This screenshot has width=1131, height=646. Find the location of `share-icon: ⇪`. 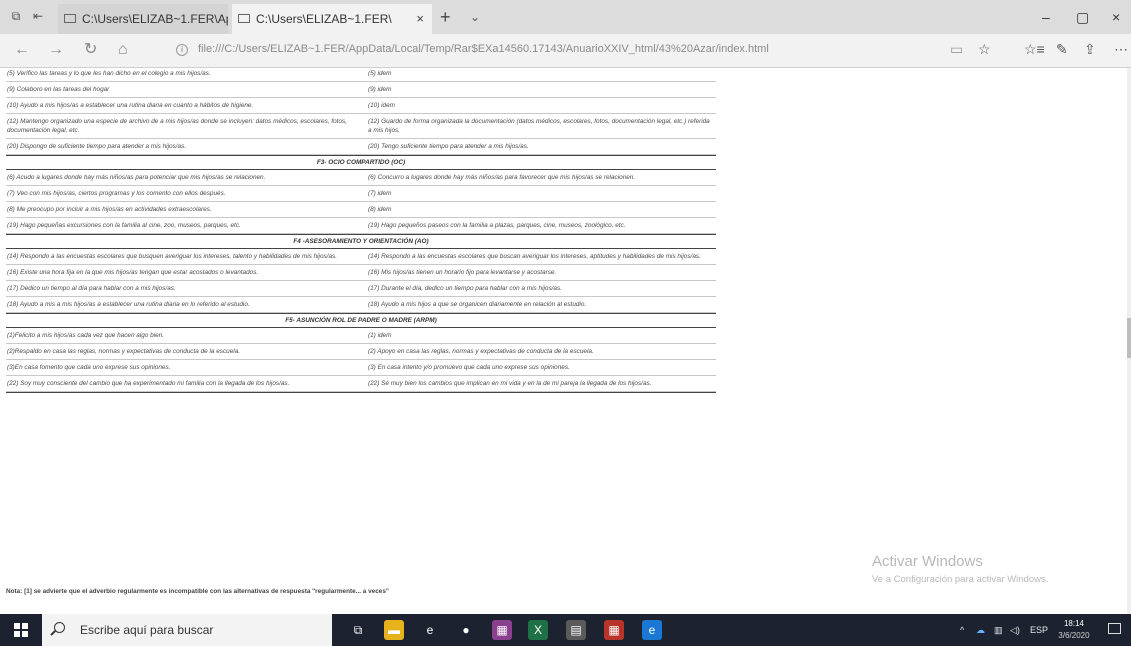

share-icon: ⇪ is located at coordinates (1090, 49).